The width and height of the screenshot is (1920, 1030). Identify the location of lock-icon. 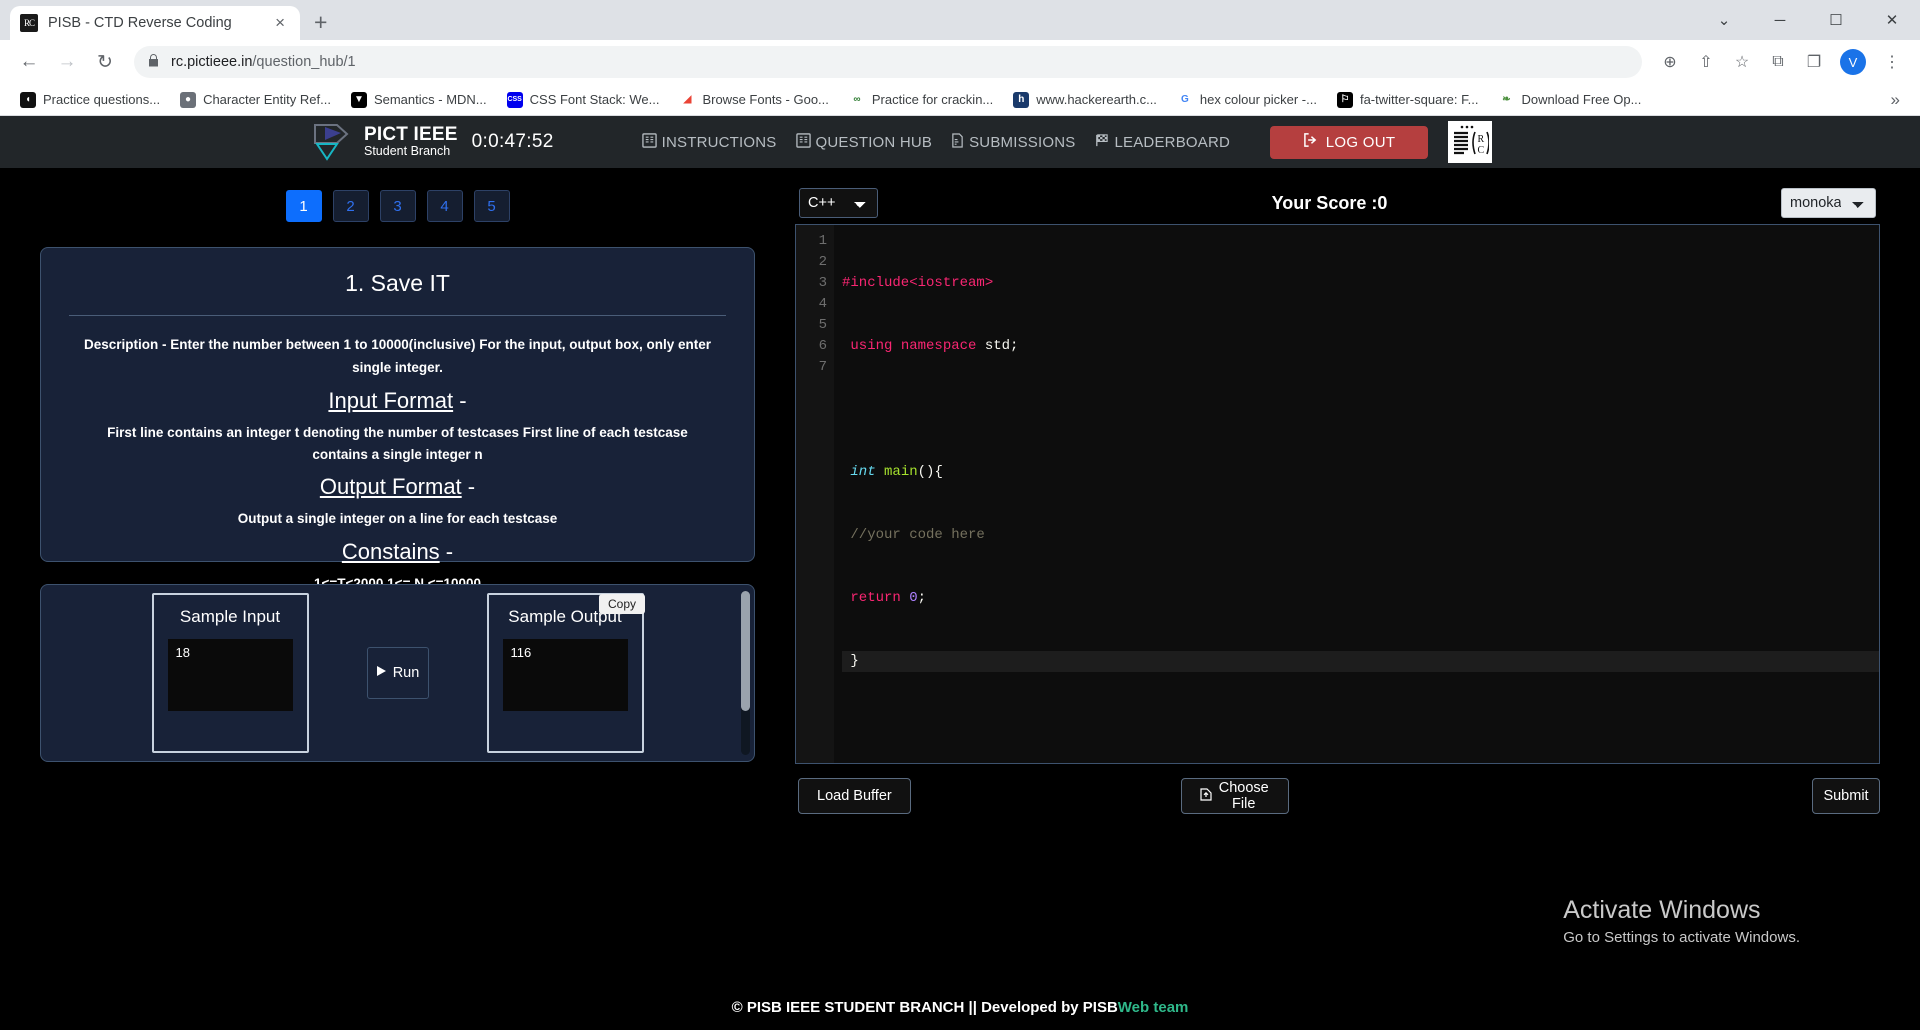
(153, 62).